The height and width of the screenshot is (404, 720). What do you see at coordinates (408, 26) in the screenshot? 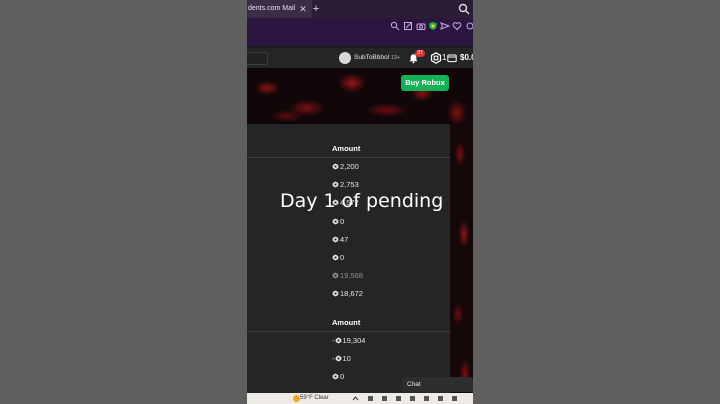
I see `edit-icon` at bounding box center [408, 26].